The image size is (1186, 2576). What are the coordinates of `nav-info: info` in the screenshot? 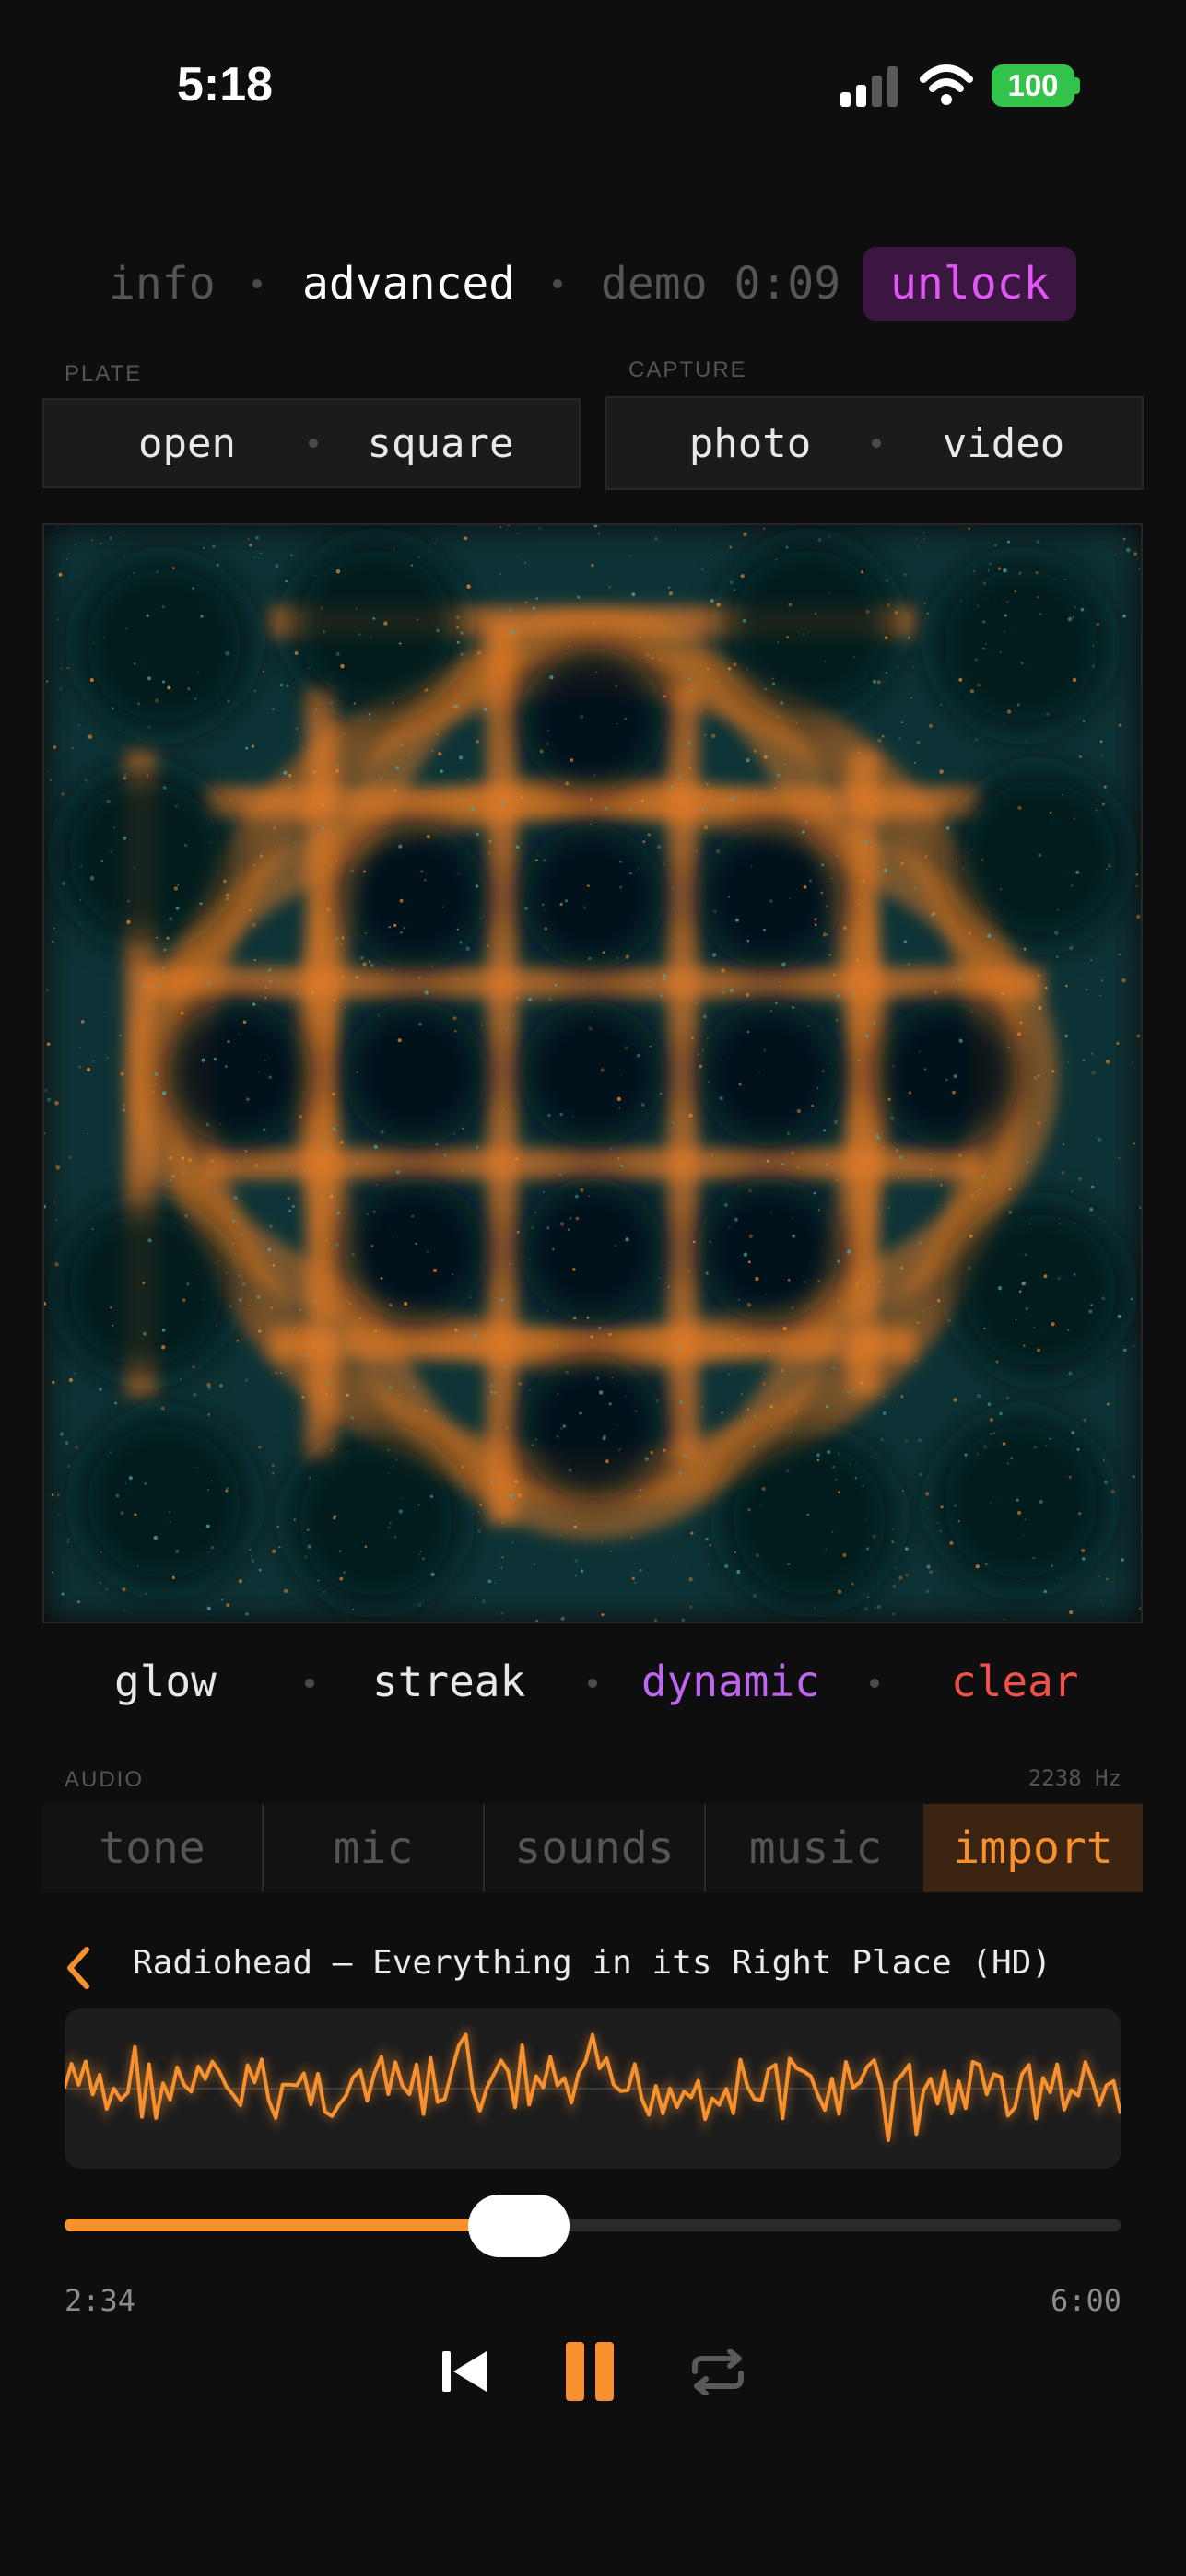 It's located at (162, 284).